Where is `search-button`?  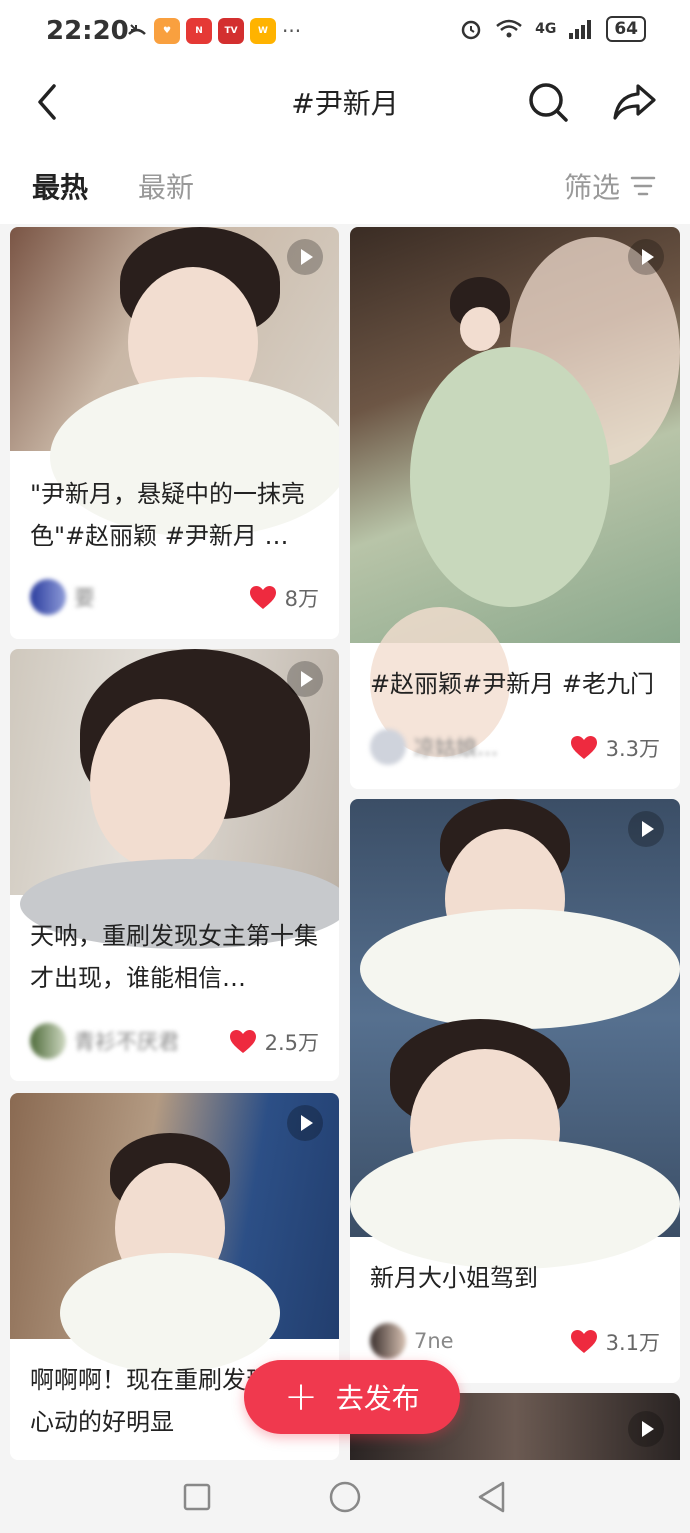
search-button is located at coordinates (548, 102).